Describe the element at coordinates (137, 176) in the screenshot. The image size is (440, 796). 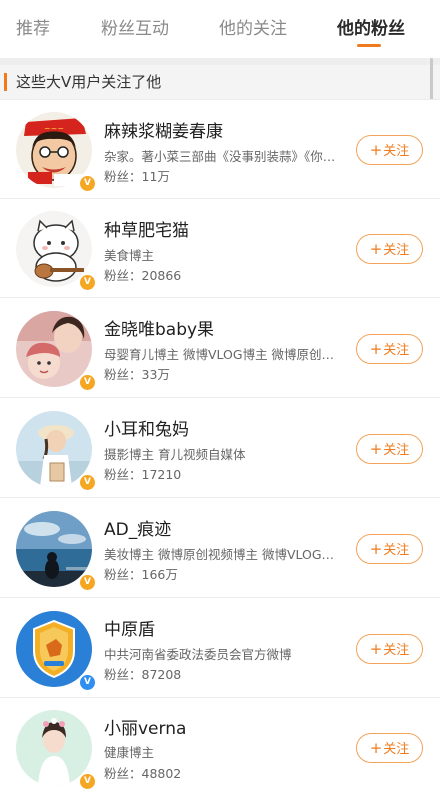
I see `fans-count: 粉丝：11万` at that location.